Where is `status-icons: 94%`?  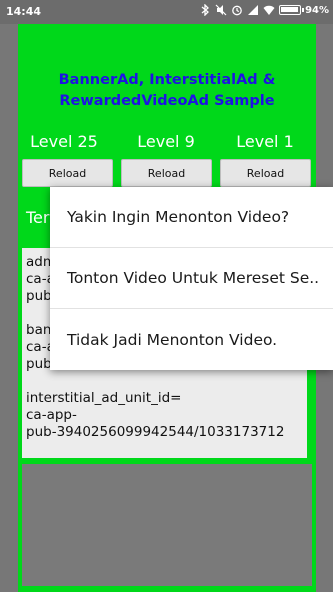
status-icons: 94% is located at coordinates (264, 10).